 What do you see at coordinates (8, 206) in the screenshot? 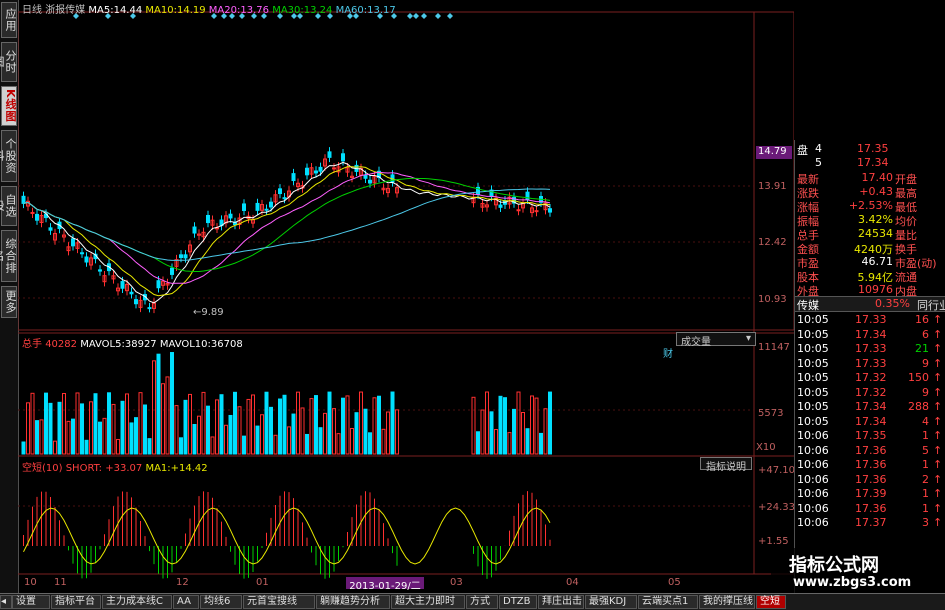
I see `sidebar-tab-watchlist: 自选股` at bounding box center [8, 206].